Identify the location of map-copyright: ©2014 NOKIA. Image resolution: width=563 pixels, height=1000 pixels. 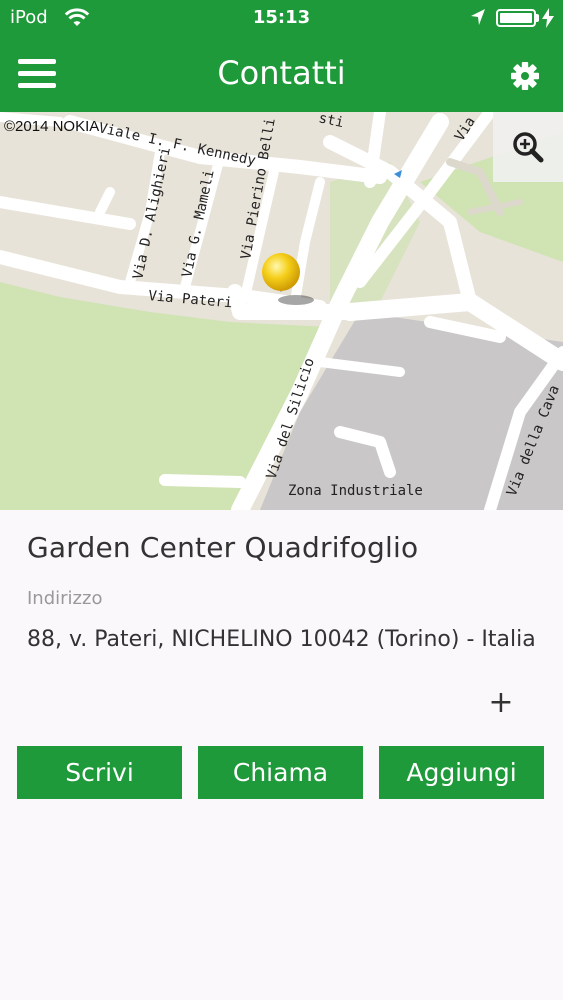
(52, 126).